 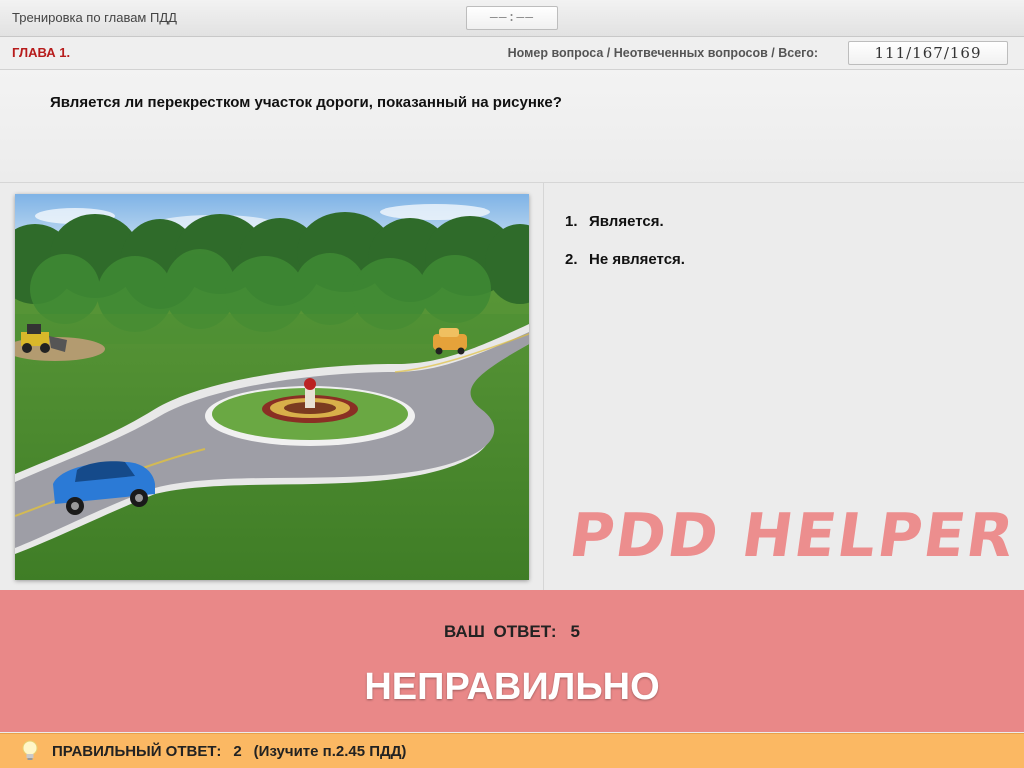 What do you see at coordinates (512, 687) in the screenshot?
I see `verdict-text: НЕПРАВИЛЬНО` at bounding box center [512, 687].